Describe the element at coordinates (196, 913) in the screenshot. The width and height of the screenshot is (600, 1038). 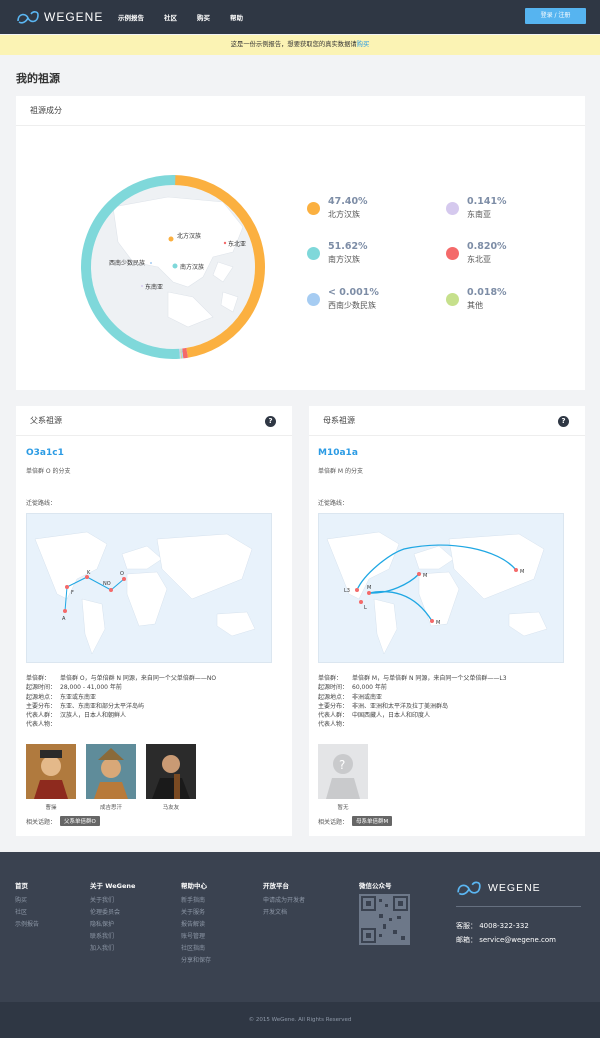
I see `footer-link: 关于服务` at that location.